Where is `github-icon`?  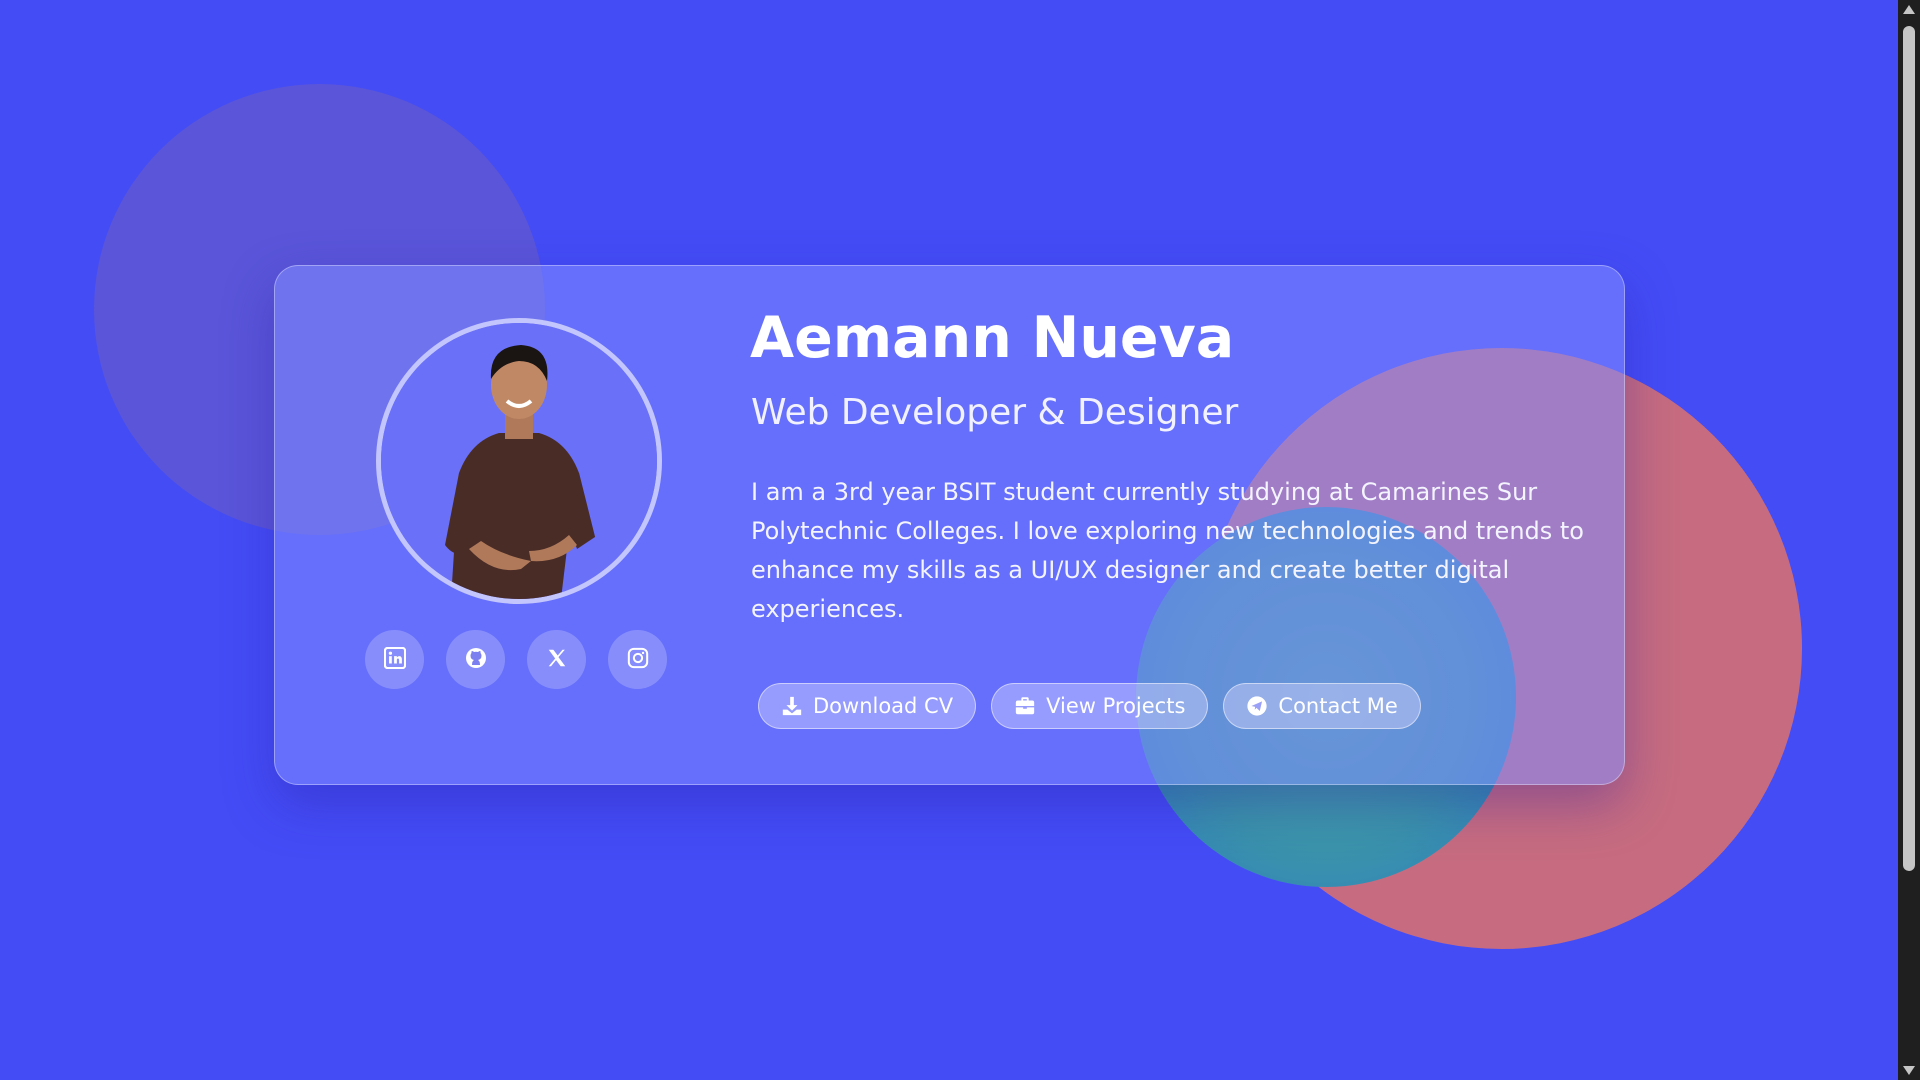
github-icon is located at coordinates (476, 660).